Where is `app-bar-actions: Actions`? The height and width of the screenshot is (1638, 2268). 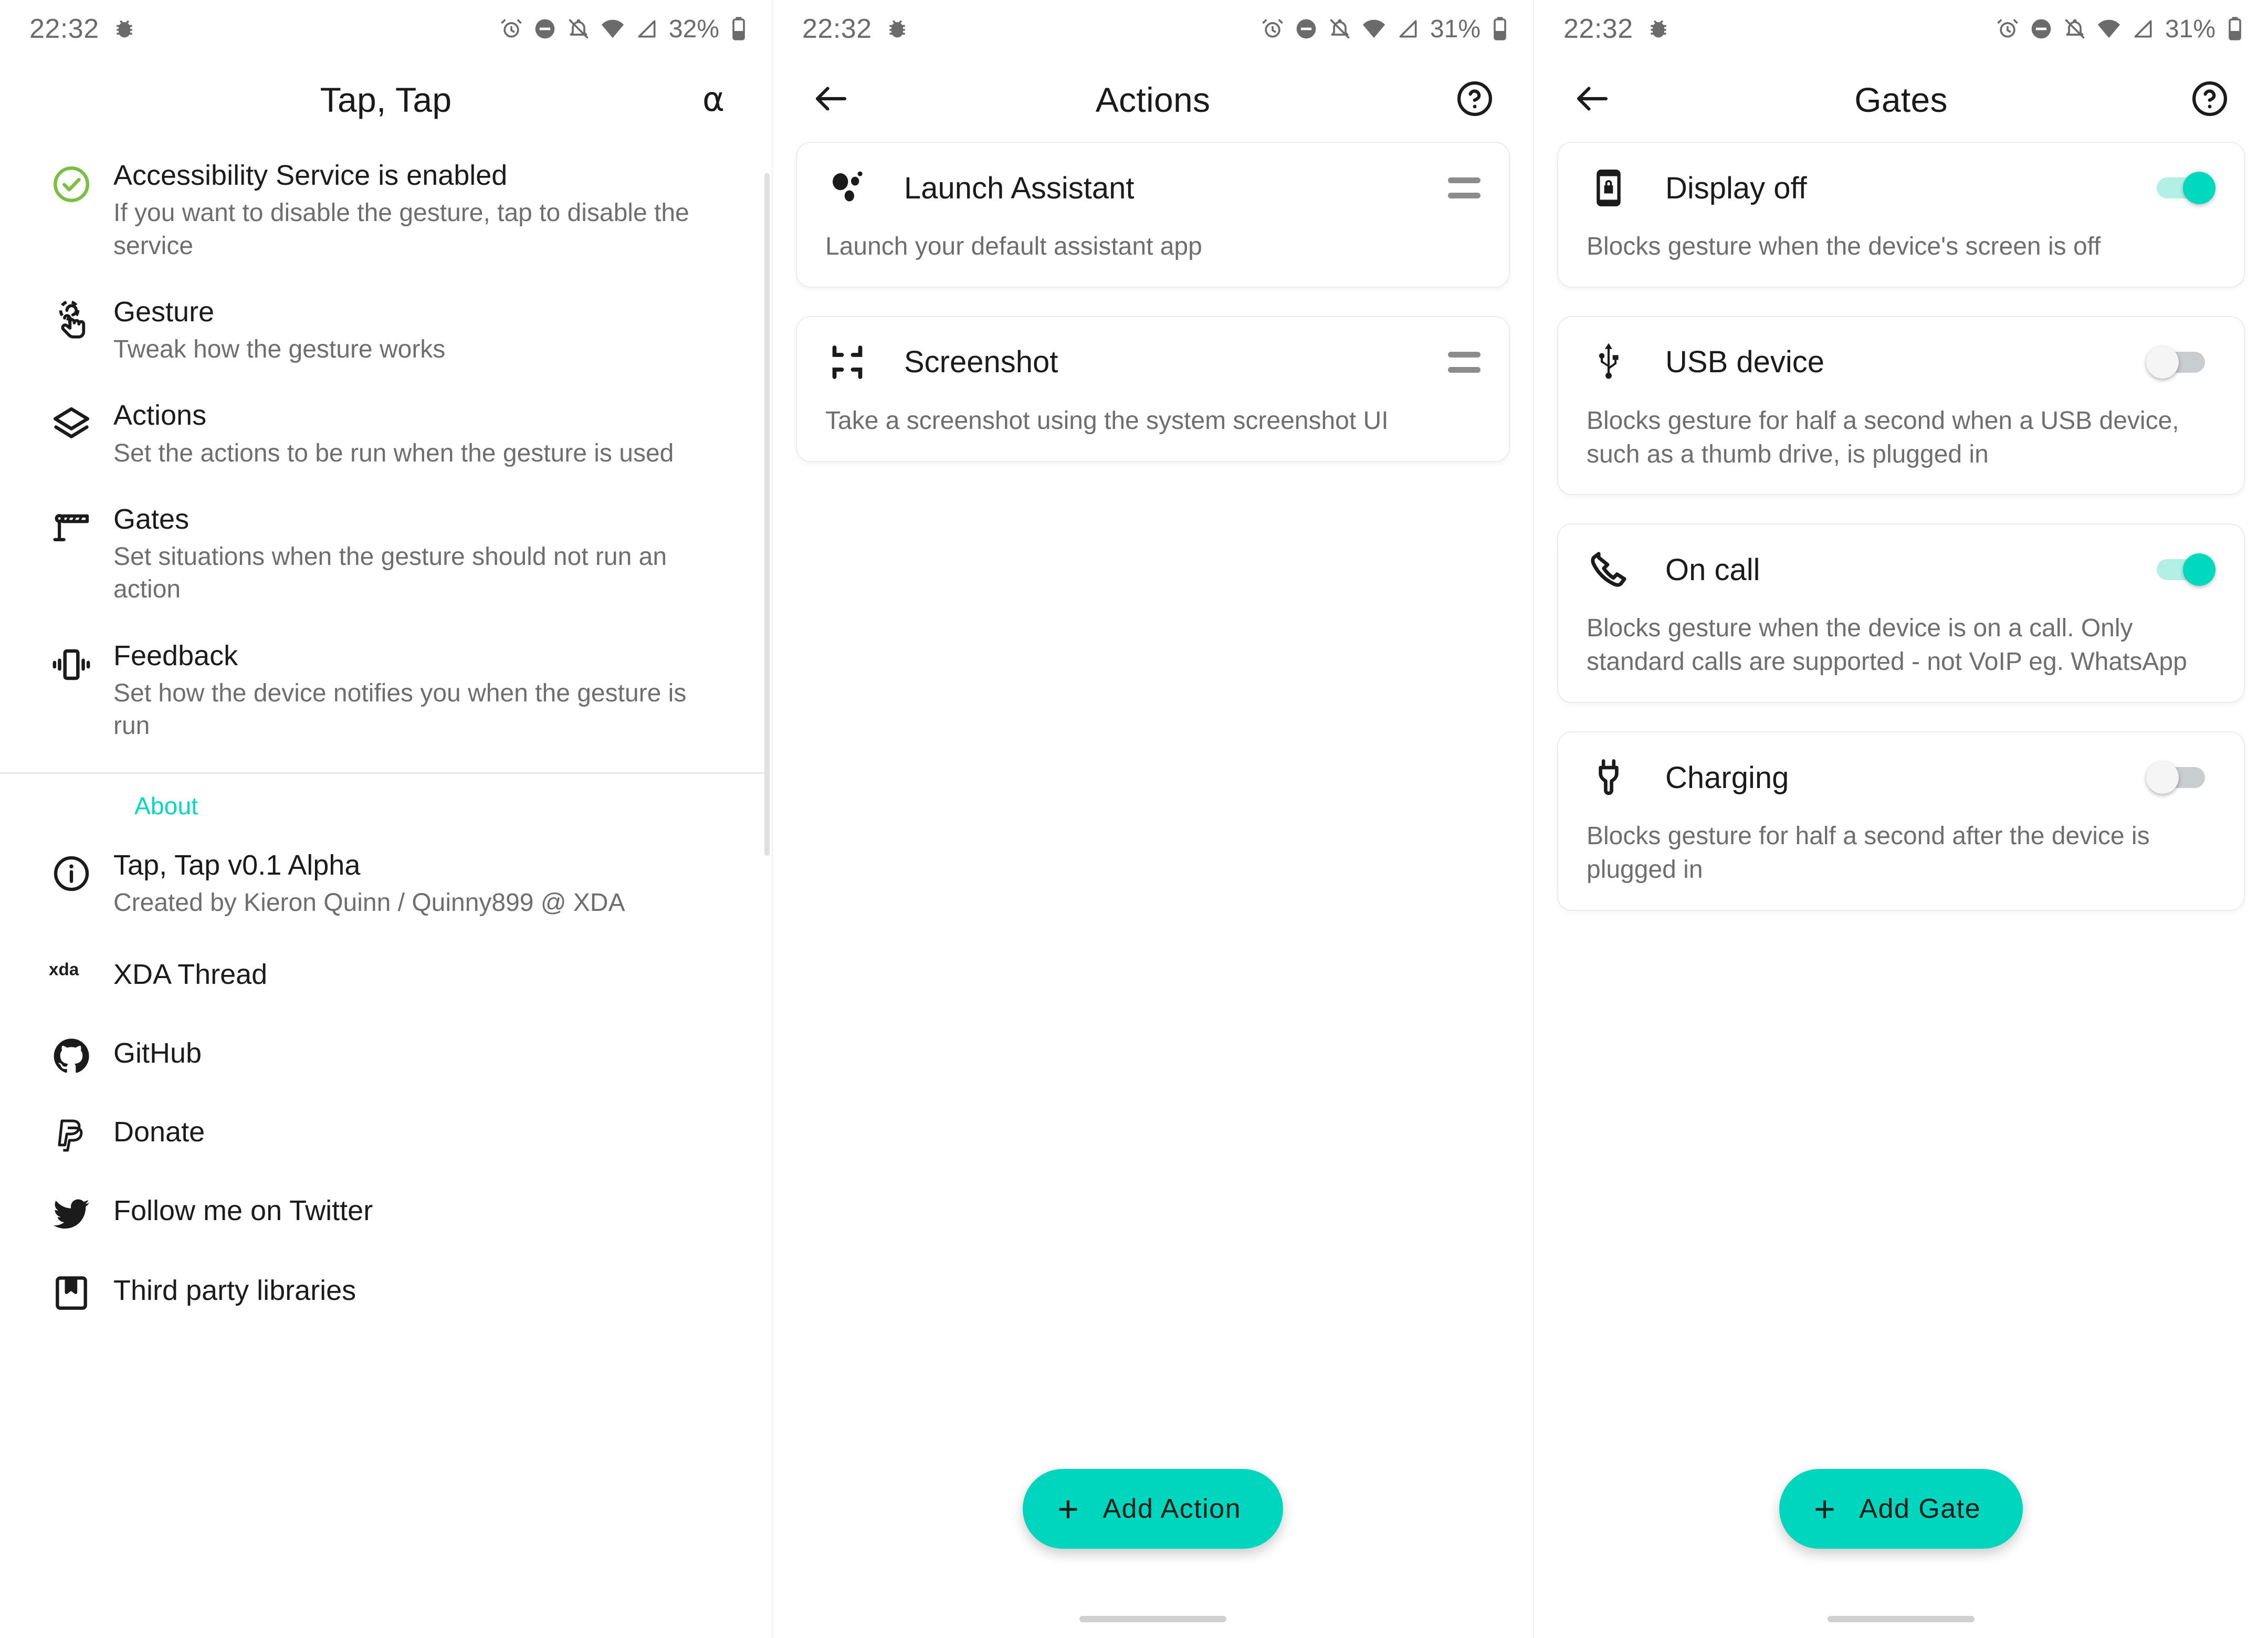
app-bar-actions: Actions is located at coordinates (1153, 100).